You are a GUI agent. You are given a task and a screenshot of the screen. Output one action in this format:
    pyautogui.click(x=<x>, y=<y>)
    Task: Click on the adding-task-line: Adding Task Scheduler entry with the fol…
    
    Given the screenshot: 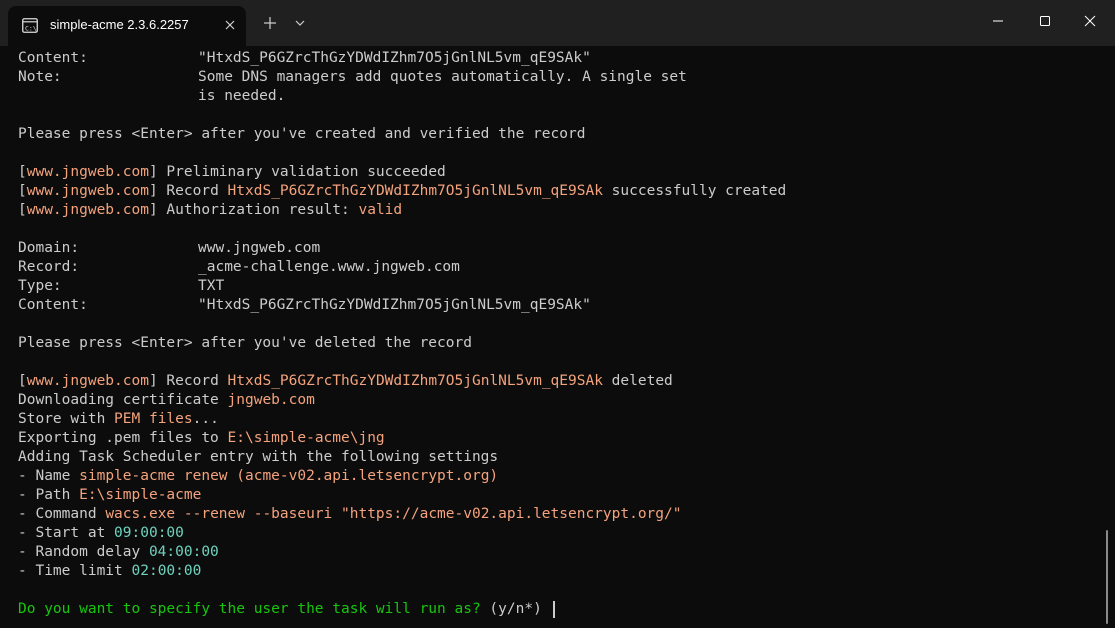 What is the action you would take?
    pyautogui.click(x=258, y=457)
    